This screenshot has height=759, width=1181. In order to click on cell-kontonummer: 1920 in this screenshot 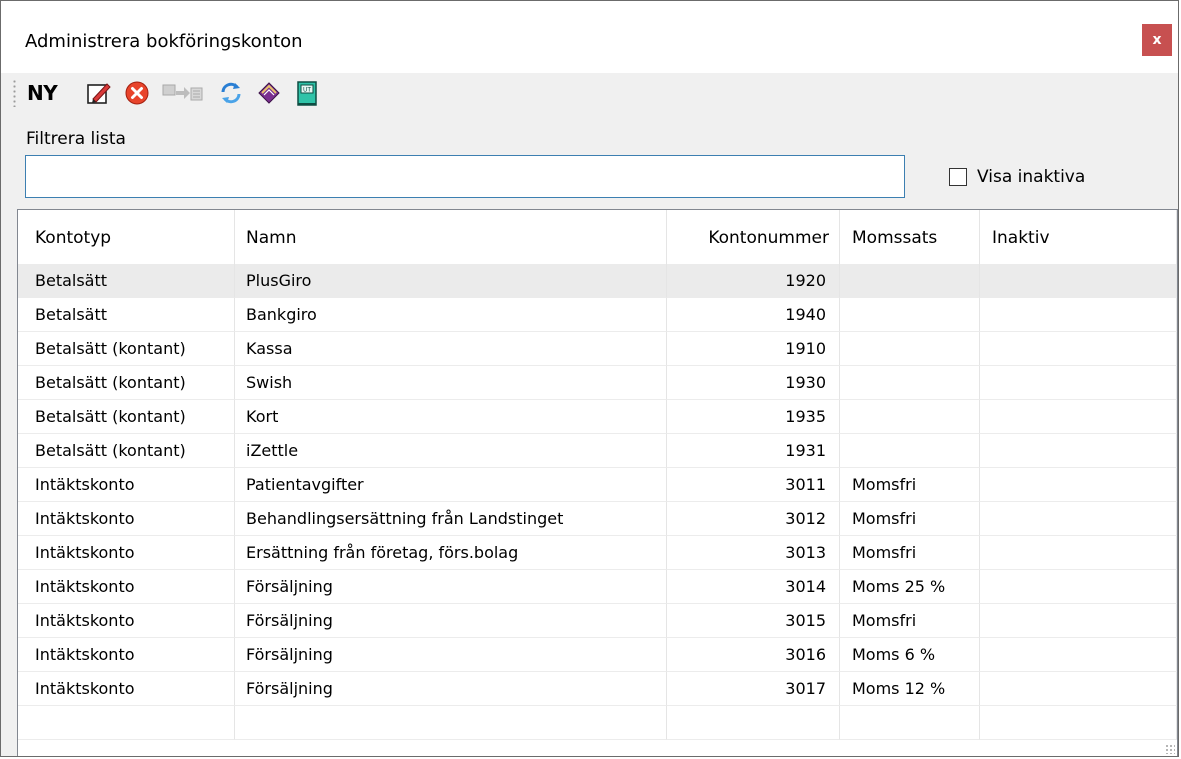, I will do `click(753, 281)`.